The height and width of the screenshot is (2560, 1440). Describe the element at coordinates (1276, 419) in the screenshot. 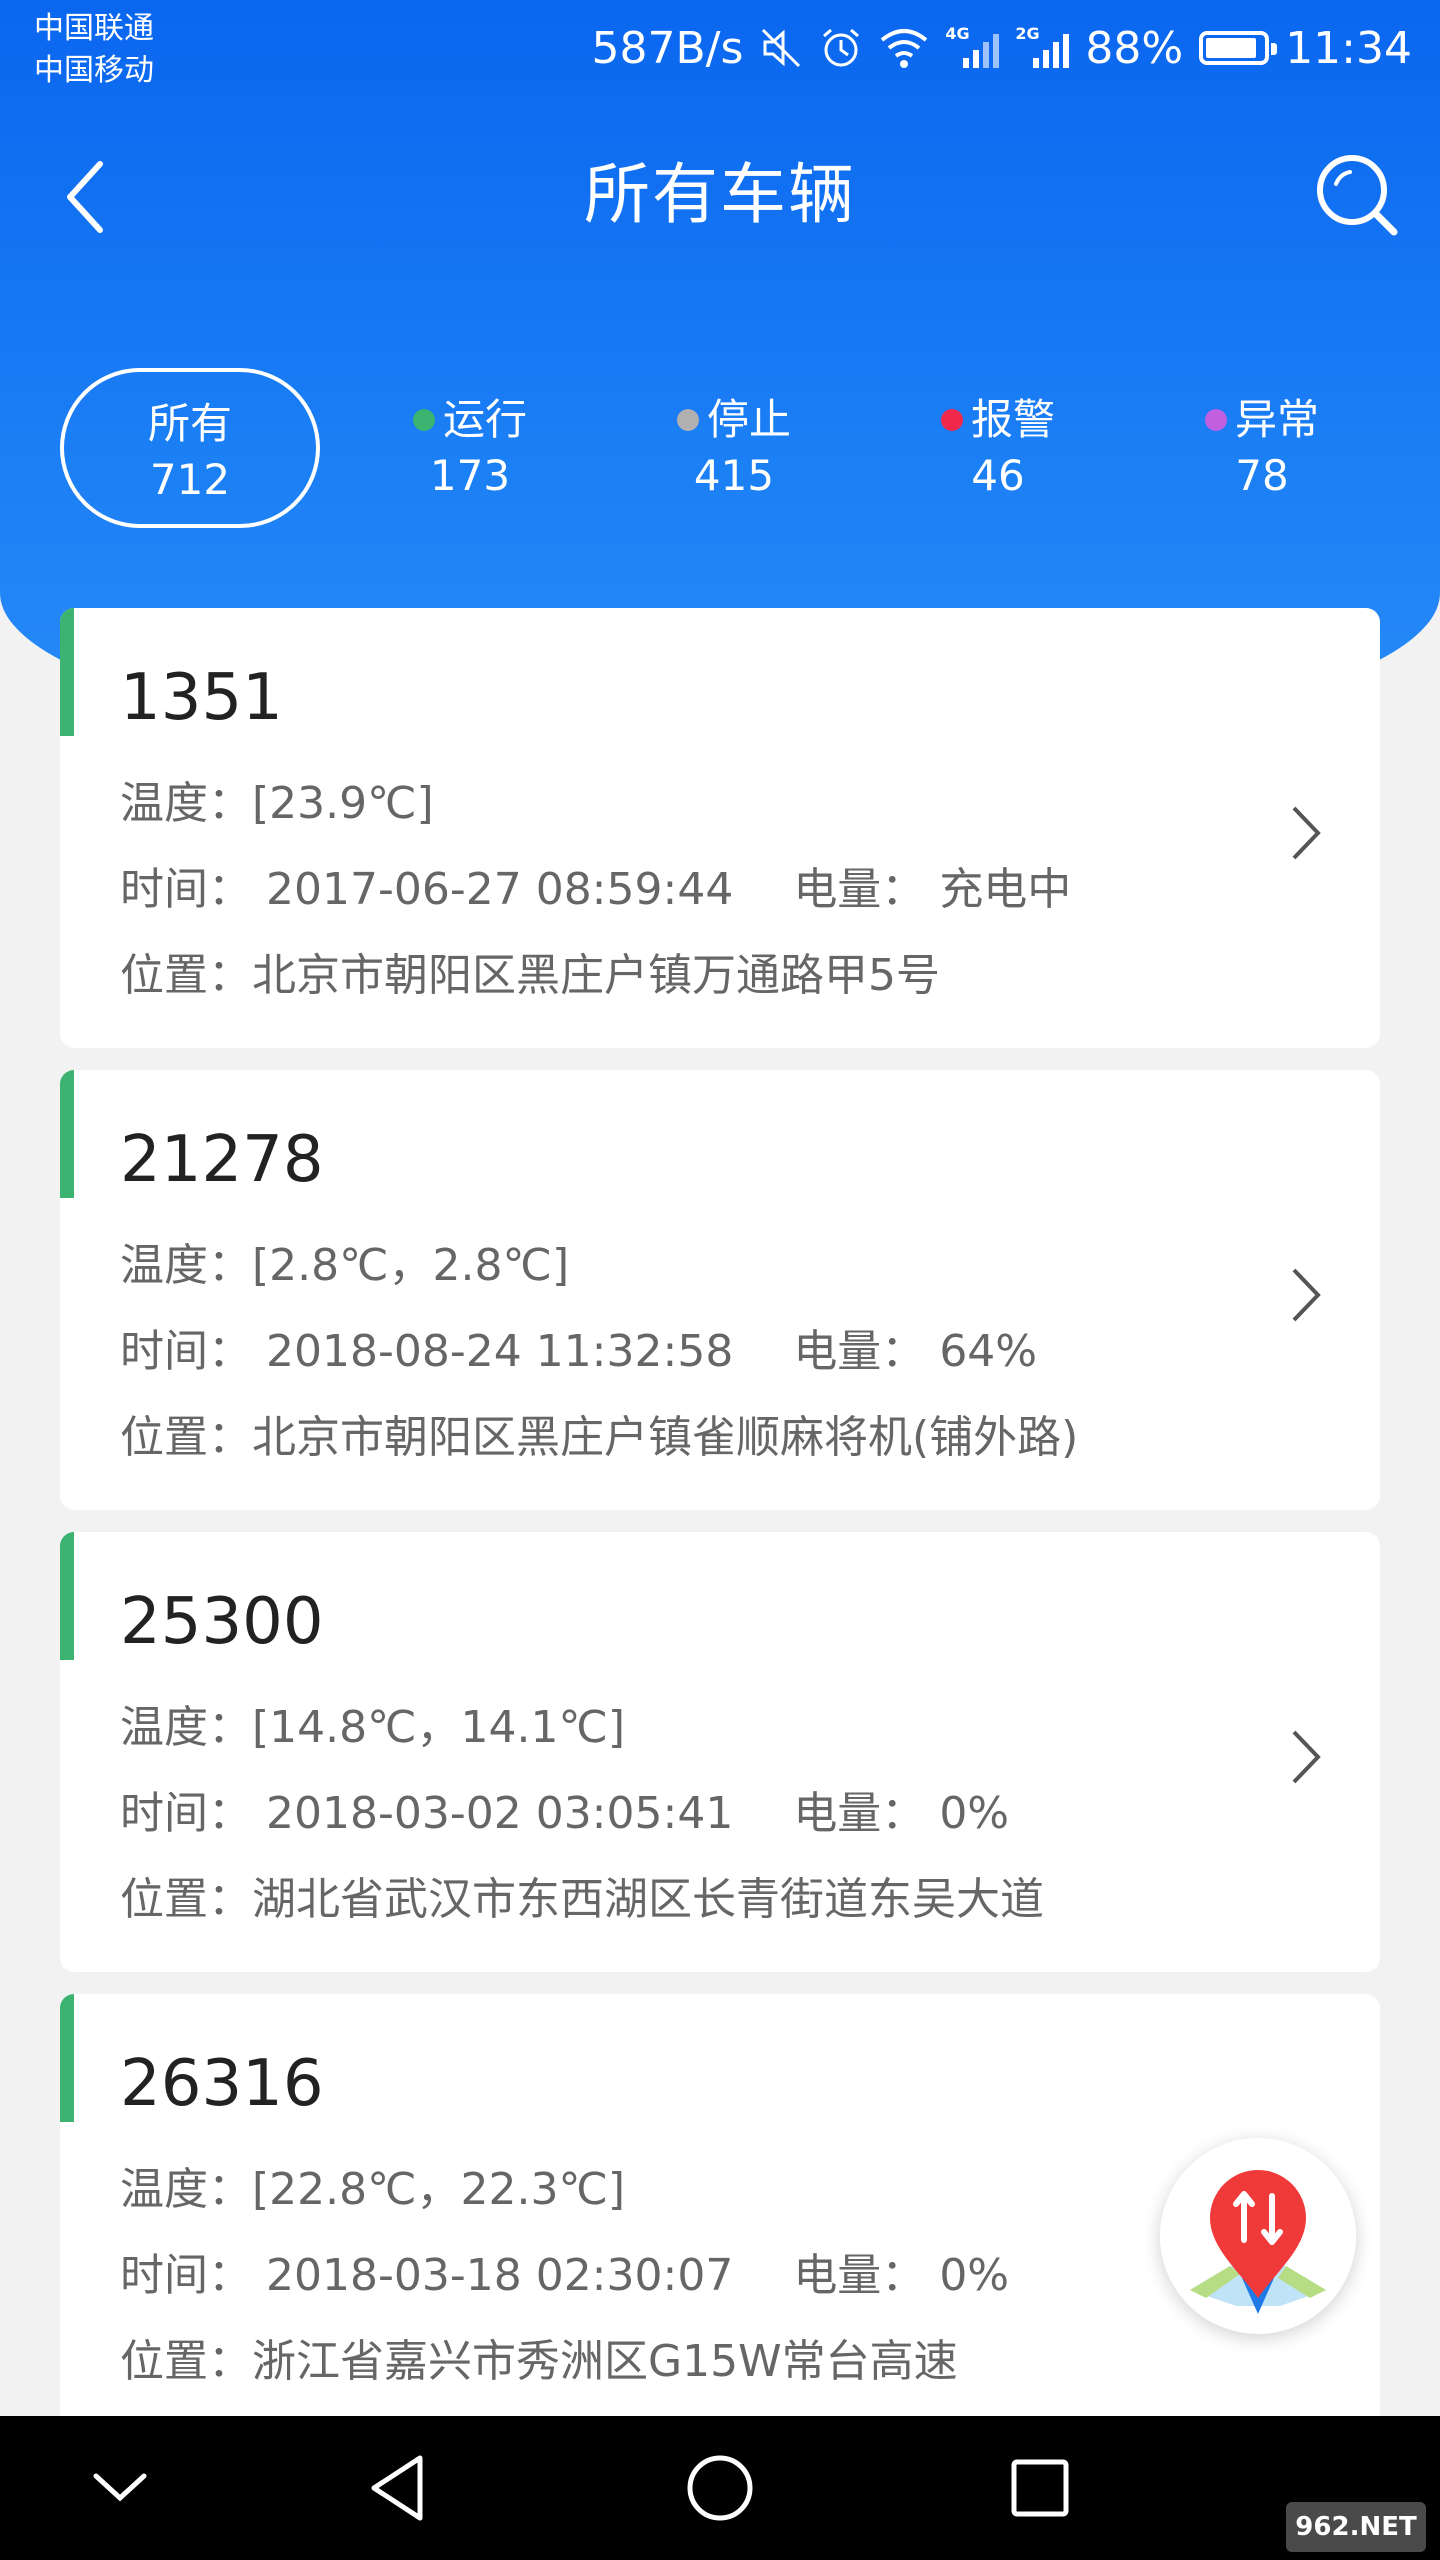

I see `tab-label: 异常` at that location.